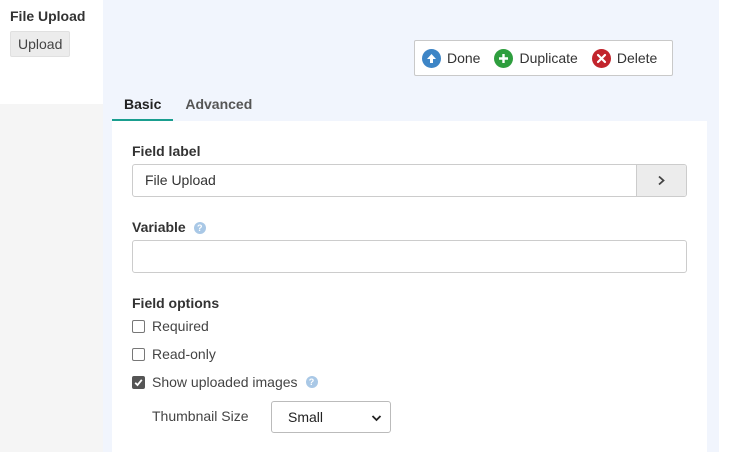 Image resolution: width=732 pixels, height=452 pixels. I want to click on field-label-input-group: File Upload, so click(409, 180).